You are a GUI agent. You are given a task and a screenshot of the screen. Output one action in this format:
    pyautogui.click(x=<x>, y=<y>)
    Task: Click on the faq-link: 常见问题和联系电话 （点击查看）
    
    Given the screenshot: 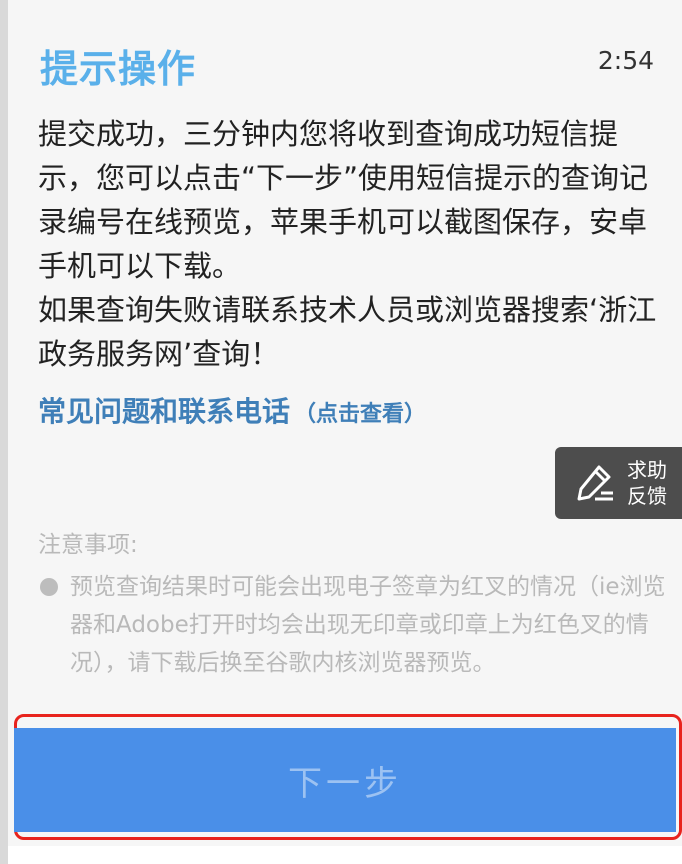 What is the action you would take?
    pyautogui.click(x=232, y=410)
    